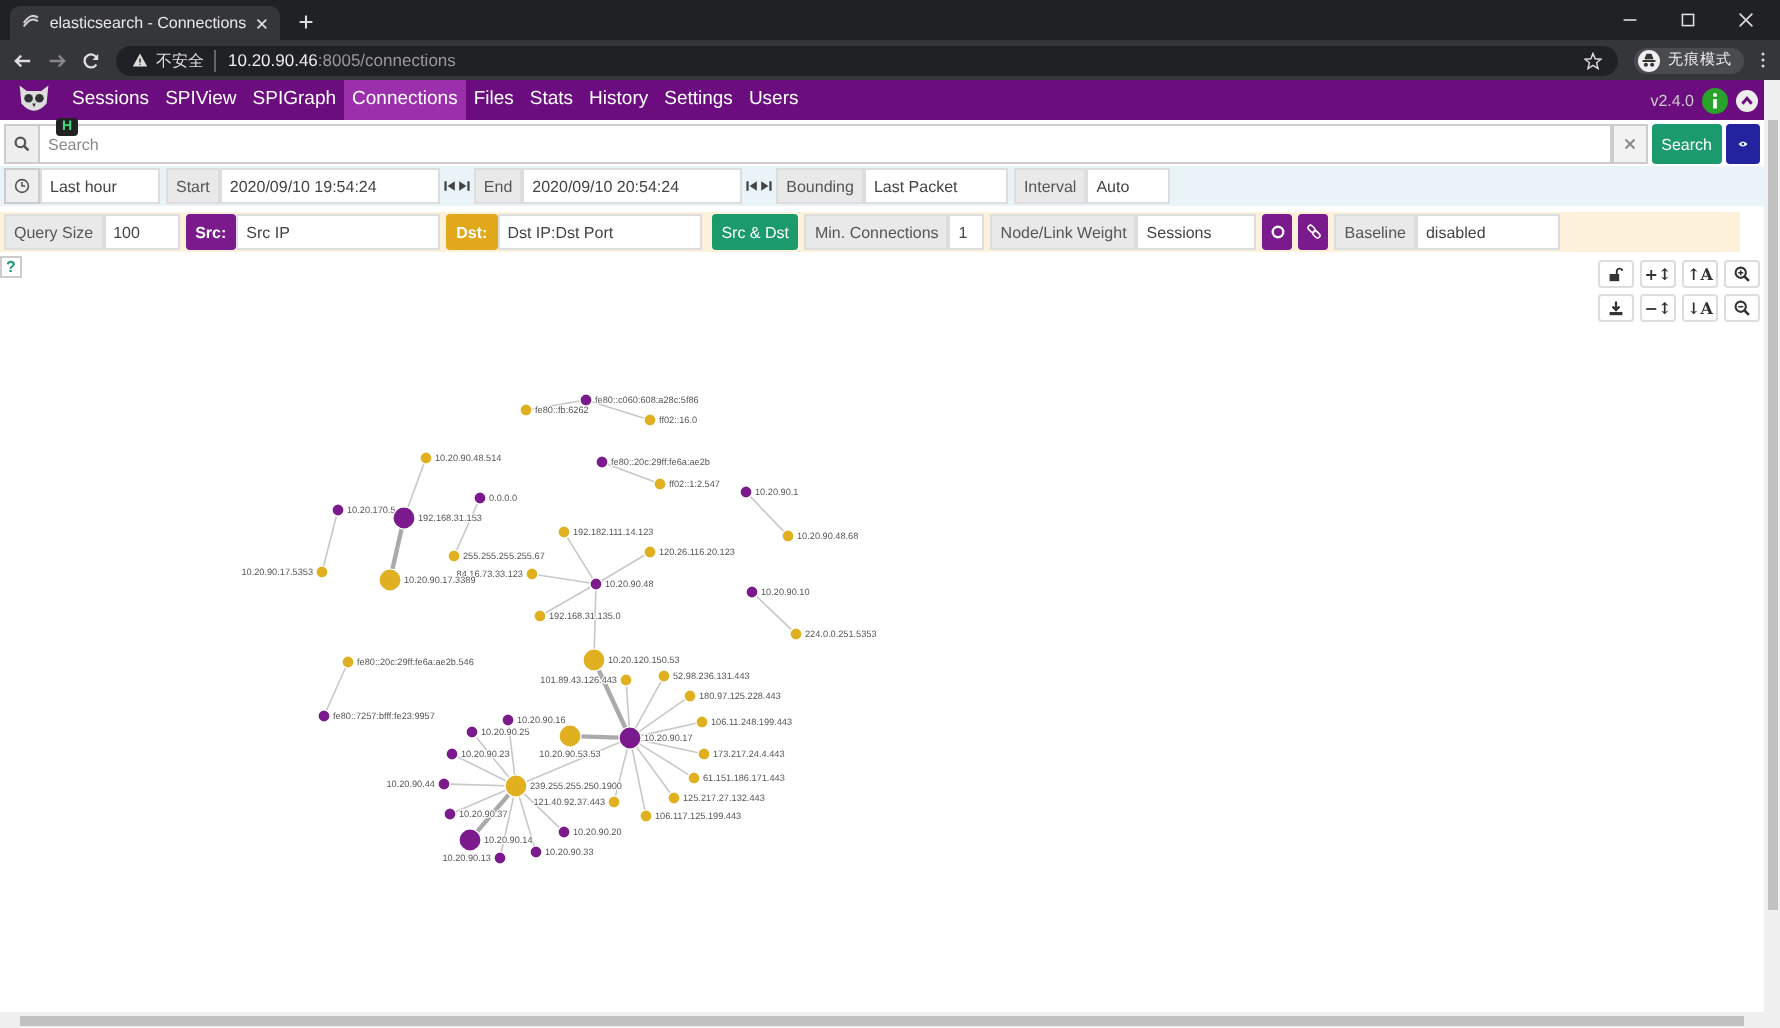 Image resolution: width=1780 pixels, height=1028 pixels. I want to click on collapse-icon, so click(1747, 100).